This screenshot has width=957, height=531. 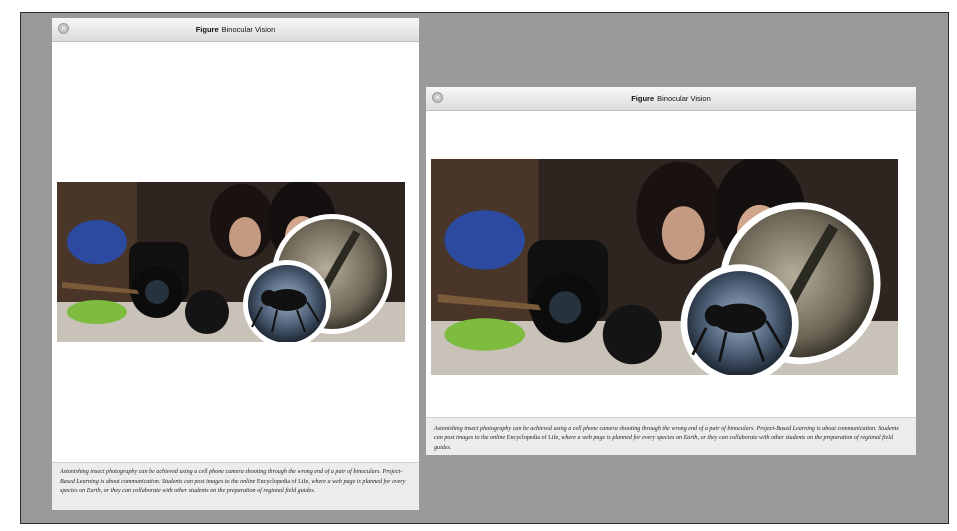 I want to click on figure-photo, so click(x=231, y=262).